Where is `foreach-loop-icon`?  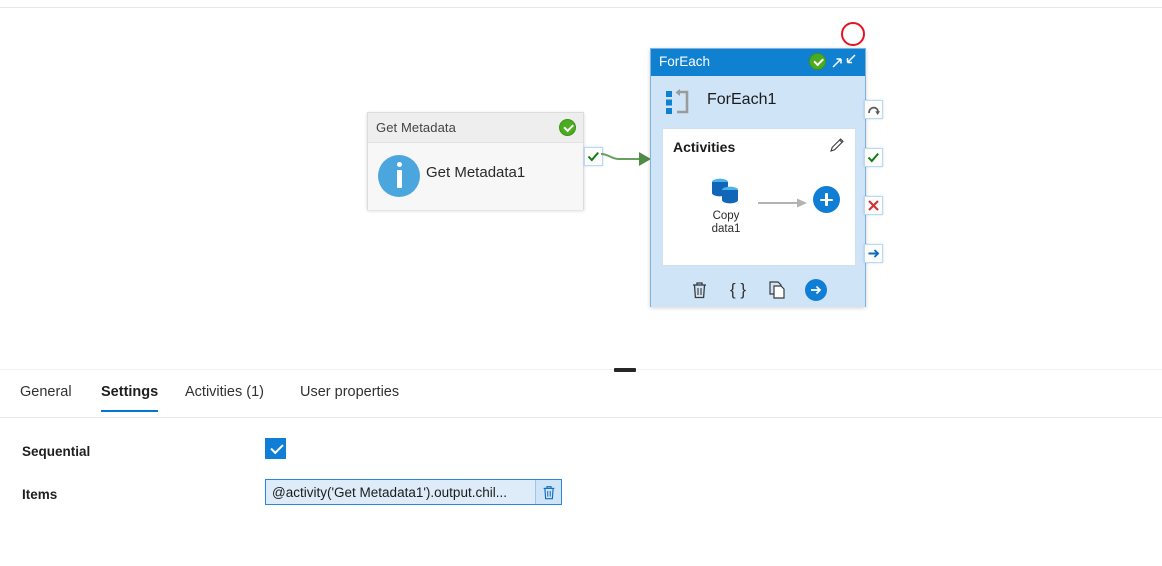 foreach-loop-icon is located at coordinates (677, 101).